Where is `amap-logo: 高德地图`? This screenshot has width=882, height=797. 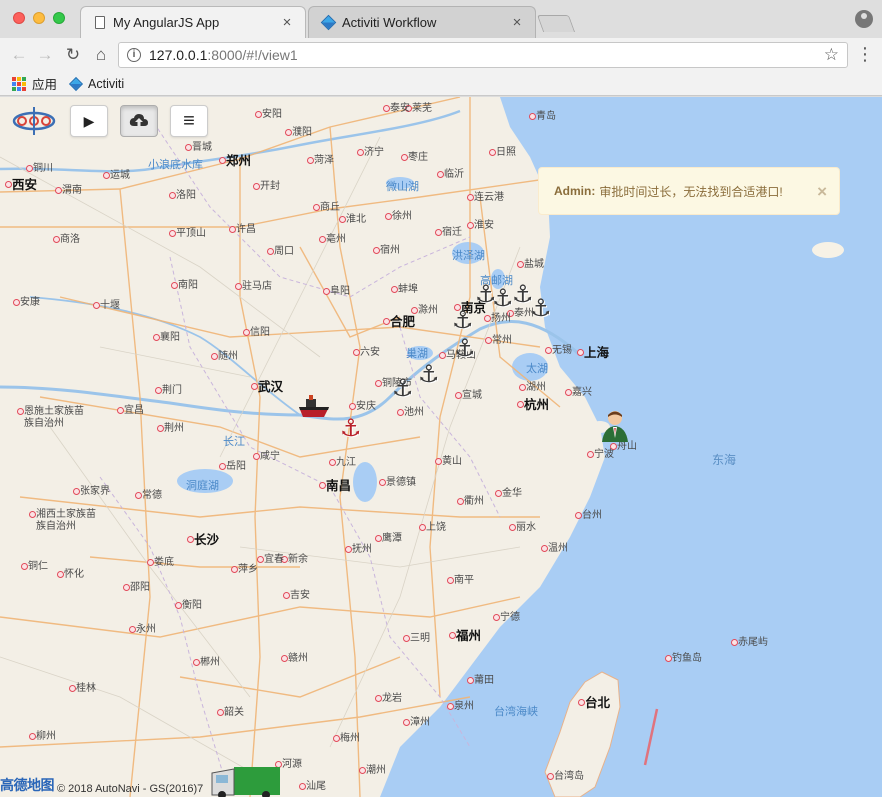 amap-logo: 高德地图 is located at coordinates (27, 785).